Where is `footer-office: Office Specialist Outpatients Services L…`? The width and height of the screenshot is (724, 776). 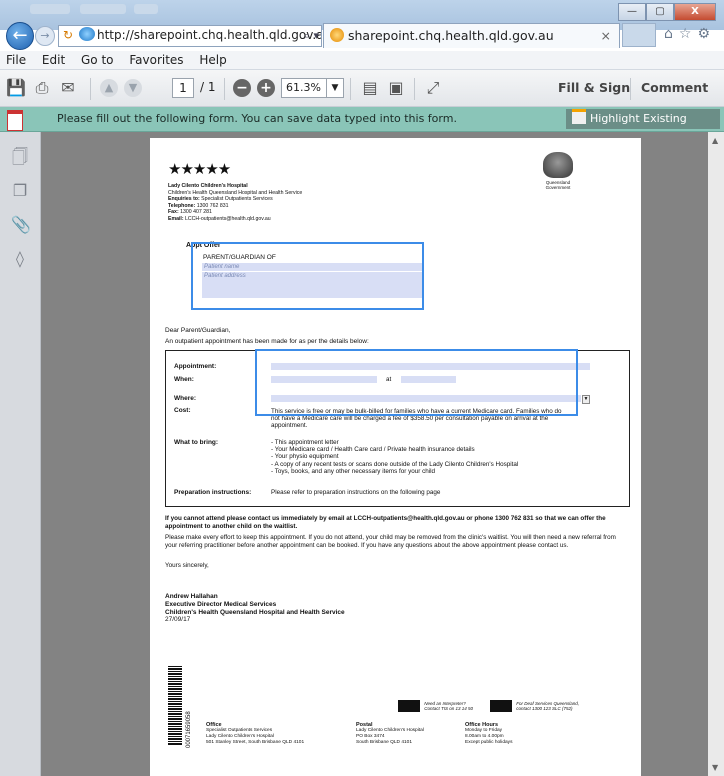 footer-office: Office Specialist Outpatients Services L… is located at coordinates (255, 733).